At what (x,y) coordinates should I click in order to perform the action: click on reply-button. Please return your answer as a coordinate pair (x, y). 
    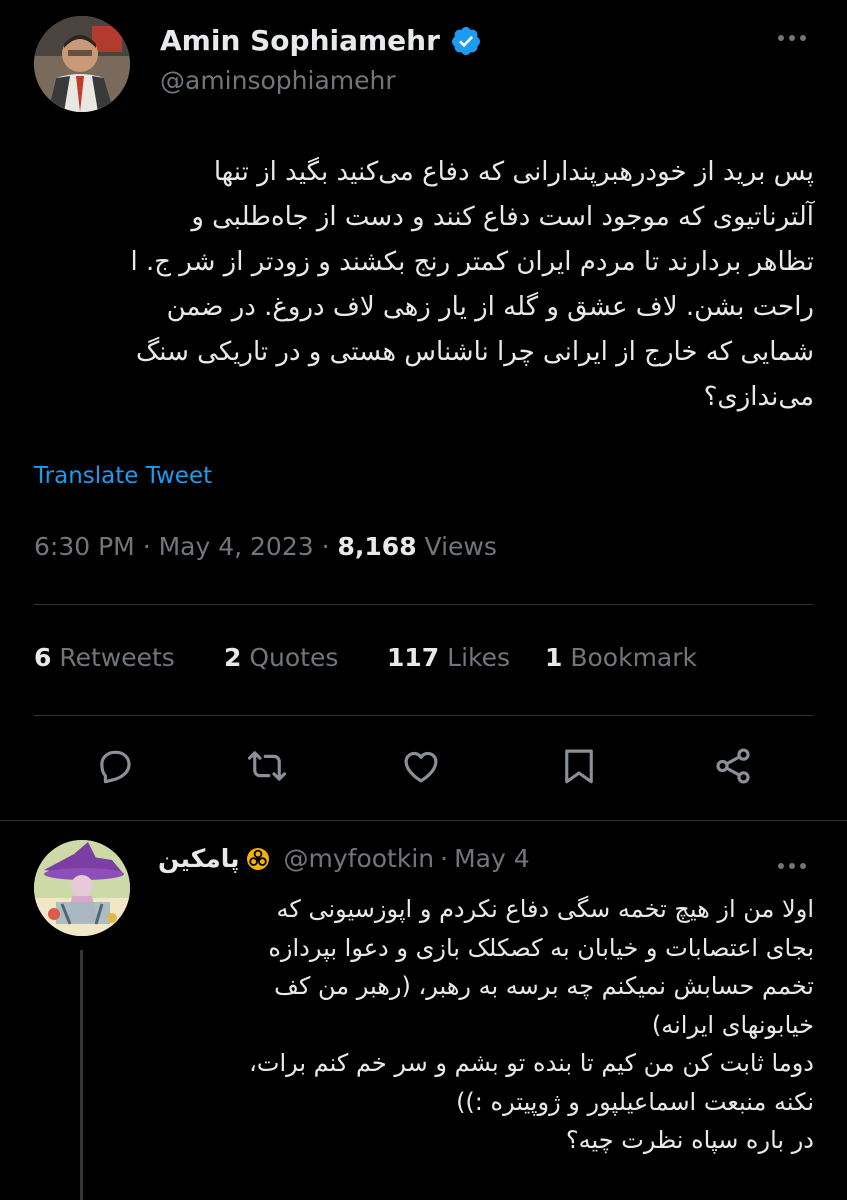
    Looking at the image, I should click on (115, 766).